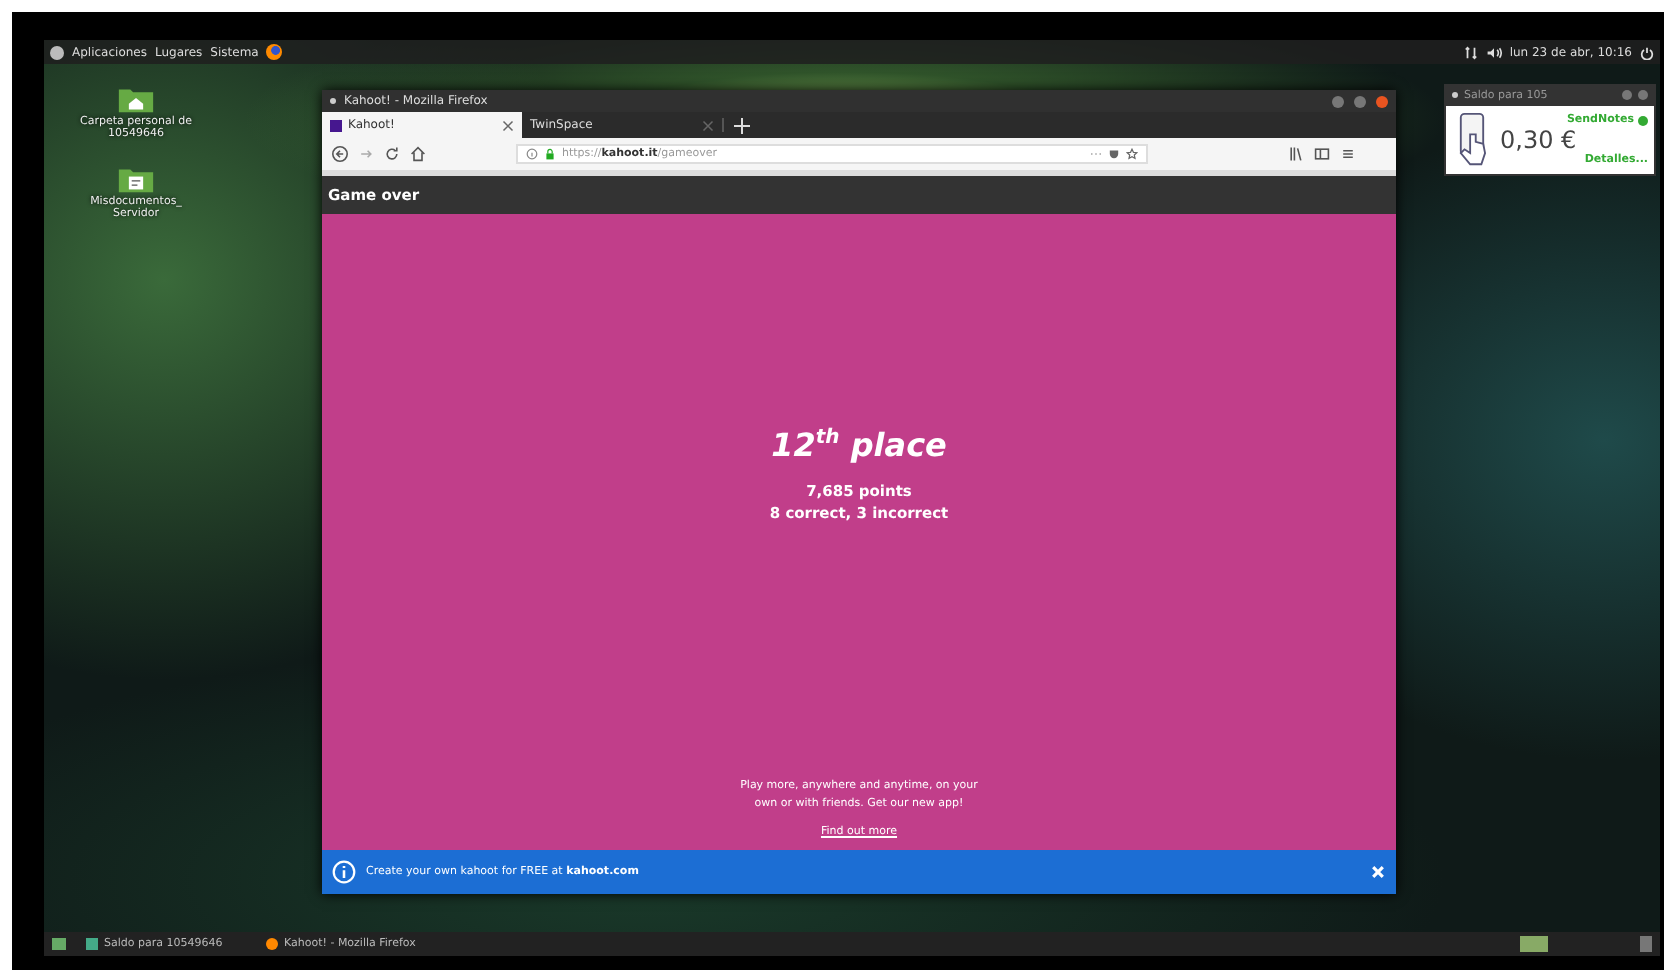 The width and height of the screenshot is (1674, 980). I want to click on library-icon, so click(1296, 154).